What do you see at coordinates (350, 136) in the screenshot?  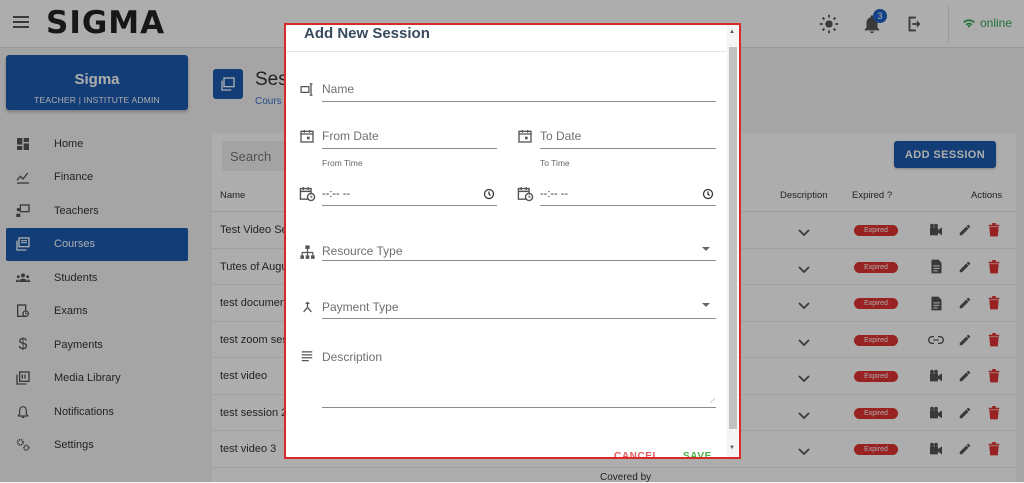 I see `from-date-placeholder: From Date` at bounding box center [350, 136].